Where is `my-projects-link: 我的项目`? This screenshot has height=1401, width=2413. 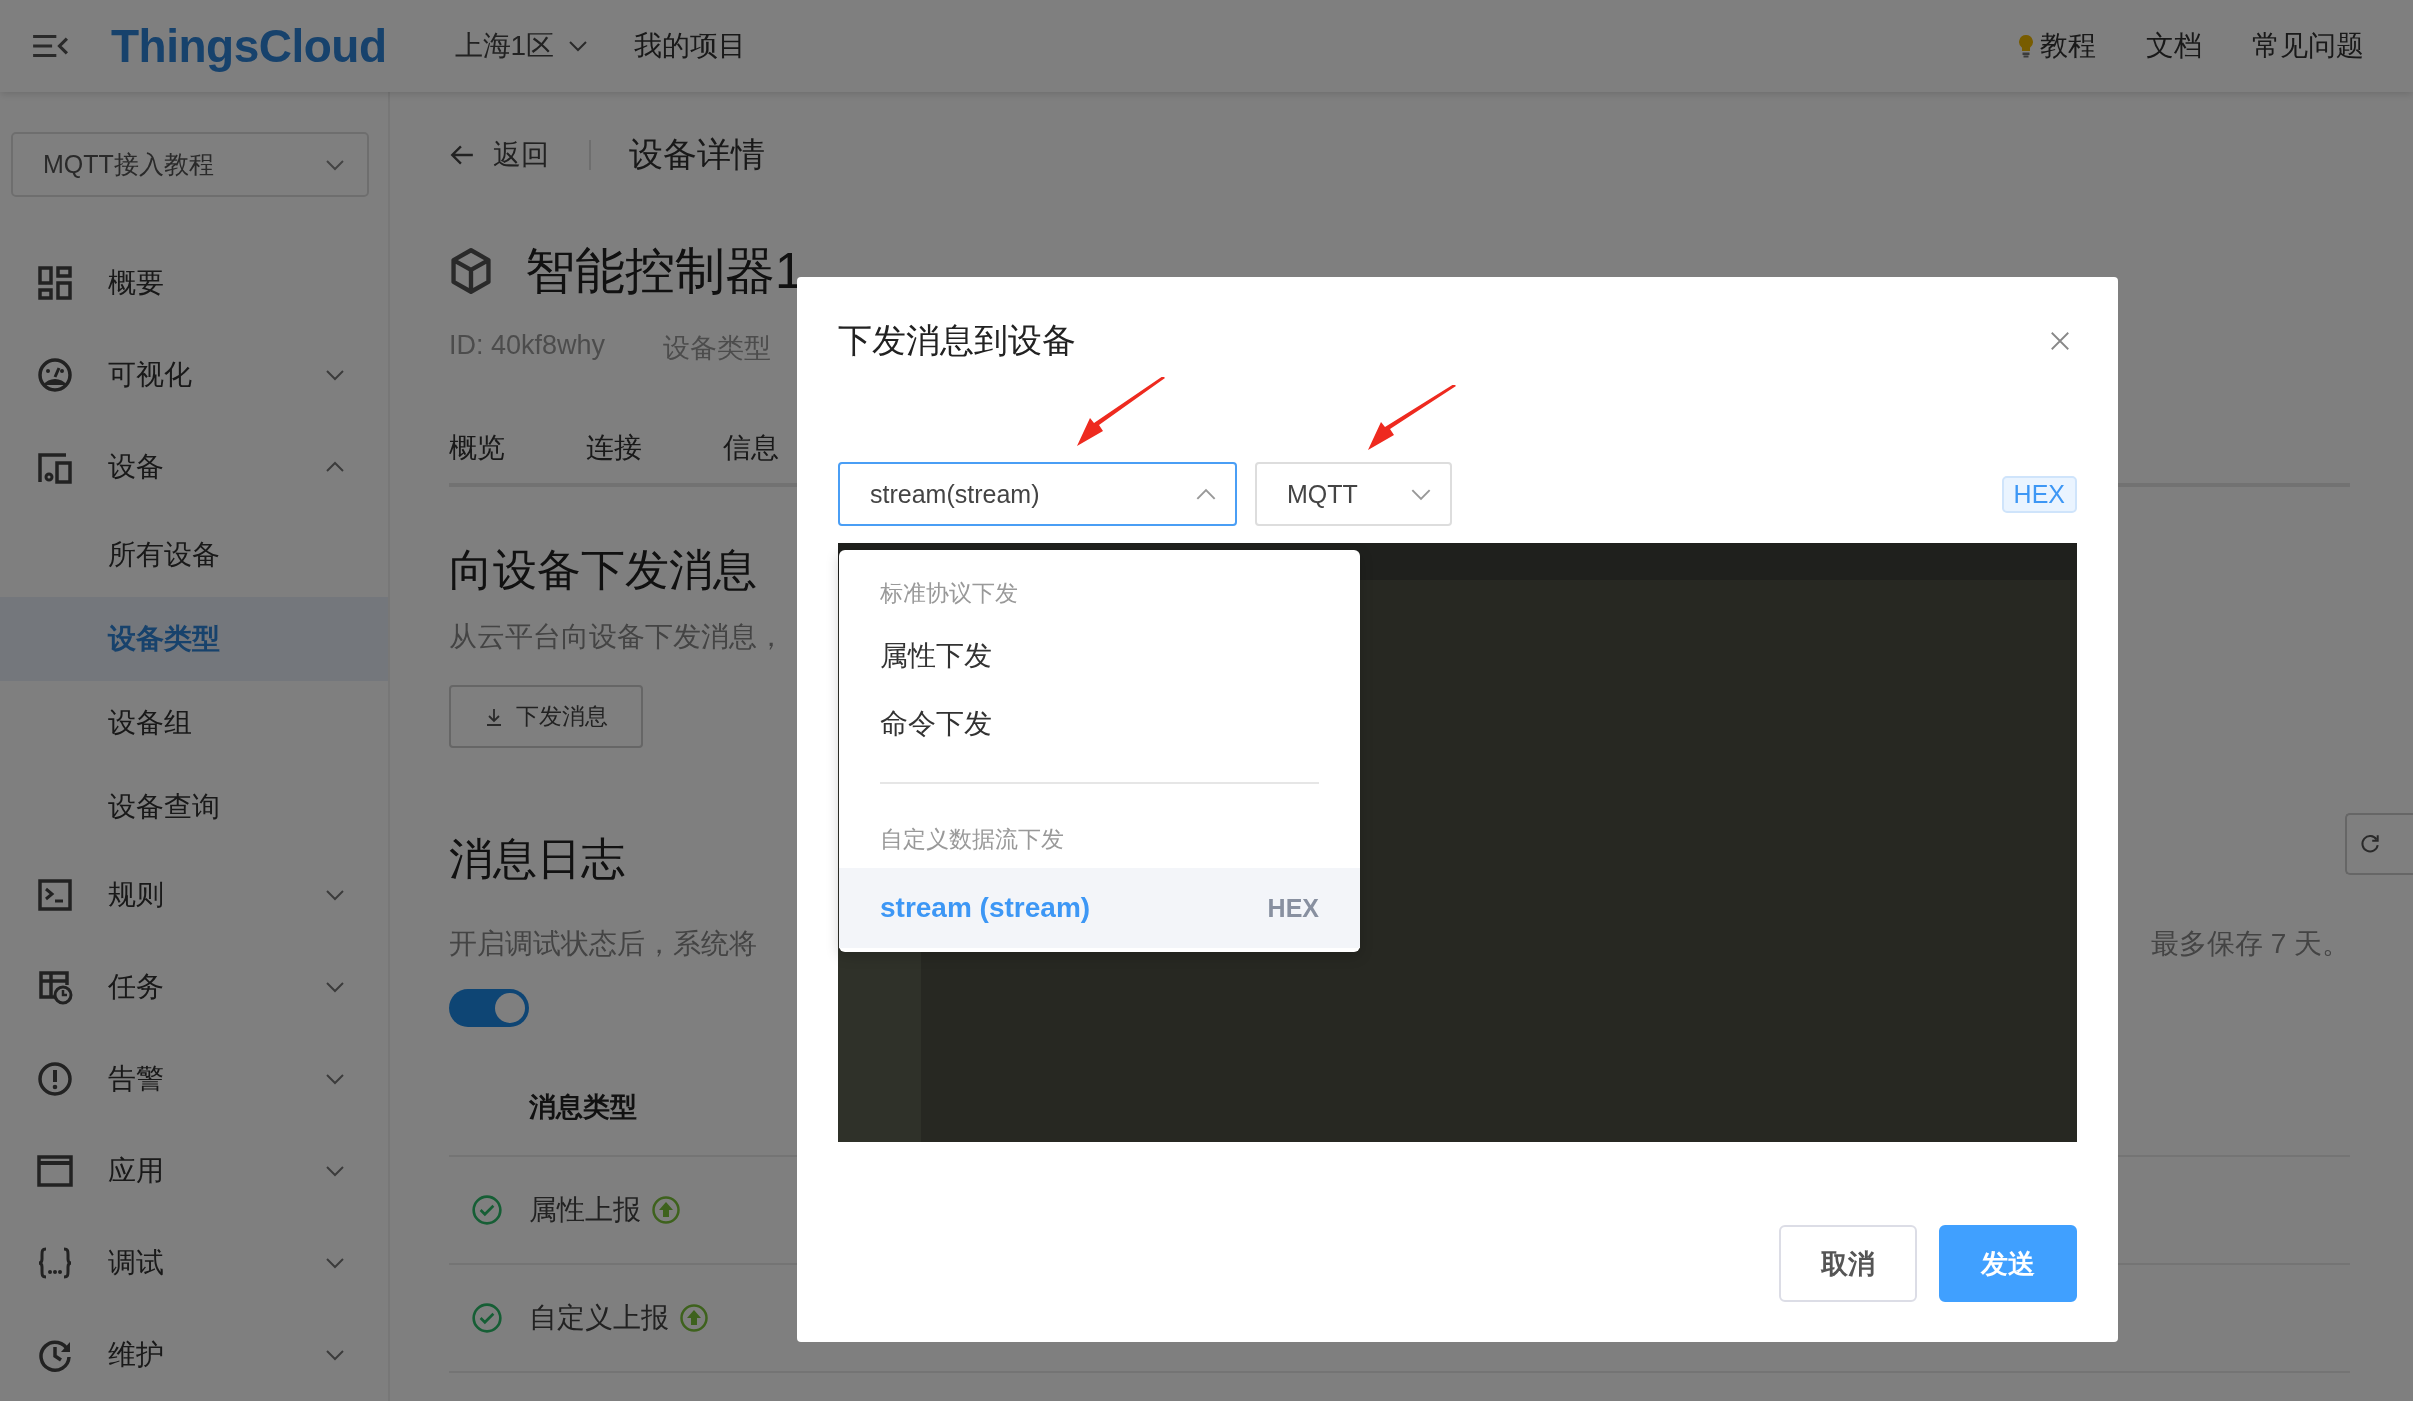
my-projects-link: 我的项目 is located at coordinates (690, 46).